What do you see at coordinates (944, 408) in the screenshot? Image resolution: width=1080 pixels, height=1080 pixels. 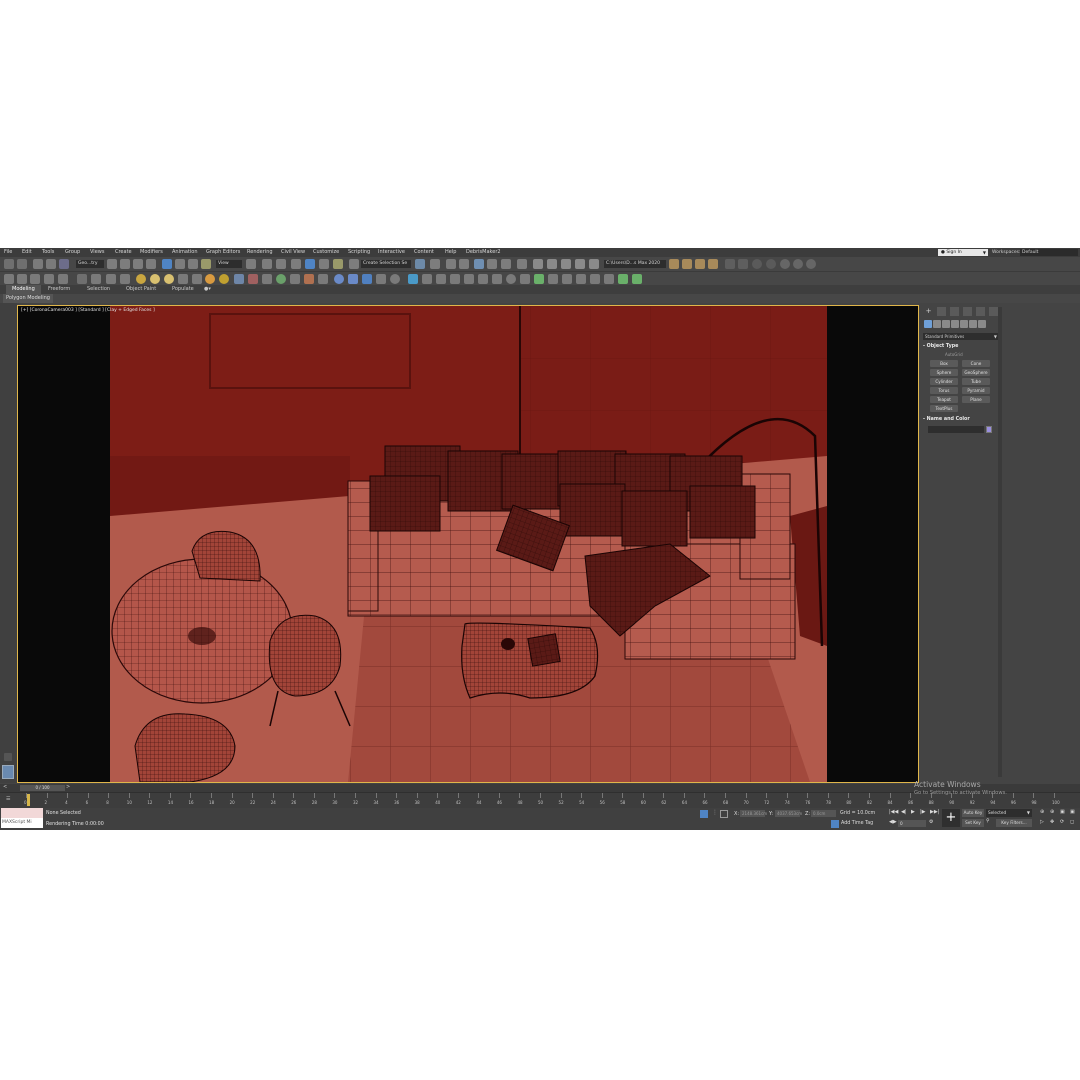 I see `textplus-button: TextPlus` at bounding box center [944, 408].